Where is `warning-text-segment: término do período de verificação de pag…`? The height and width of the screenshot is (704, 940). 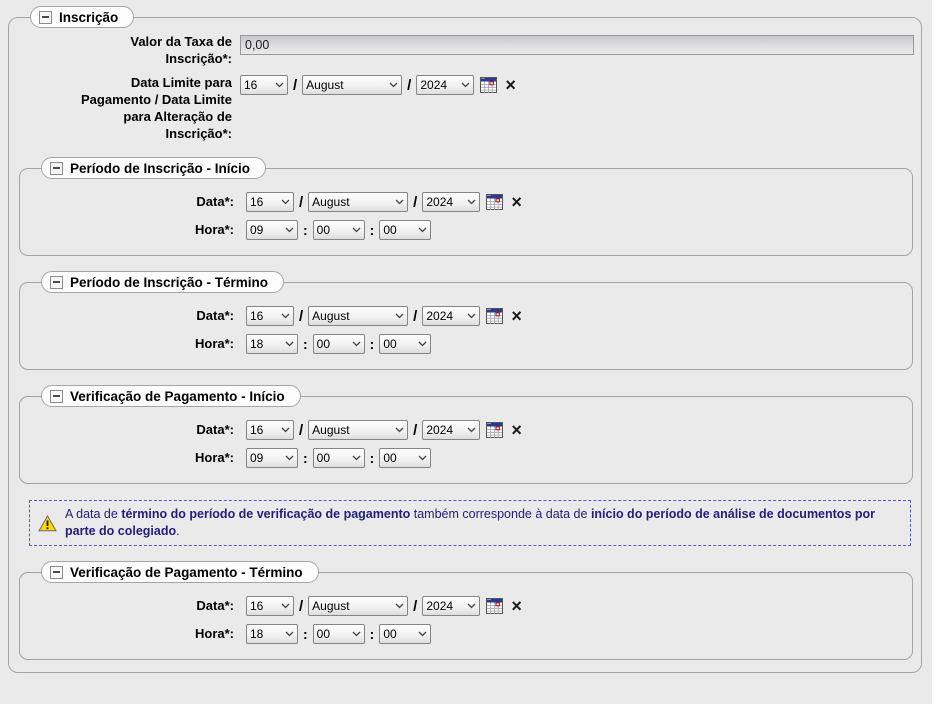
warning-text-segment: término do período de verificação de pag… is located at coordinates (266, 514).